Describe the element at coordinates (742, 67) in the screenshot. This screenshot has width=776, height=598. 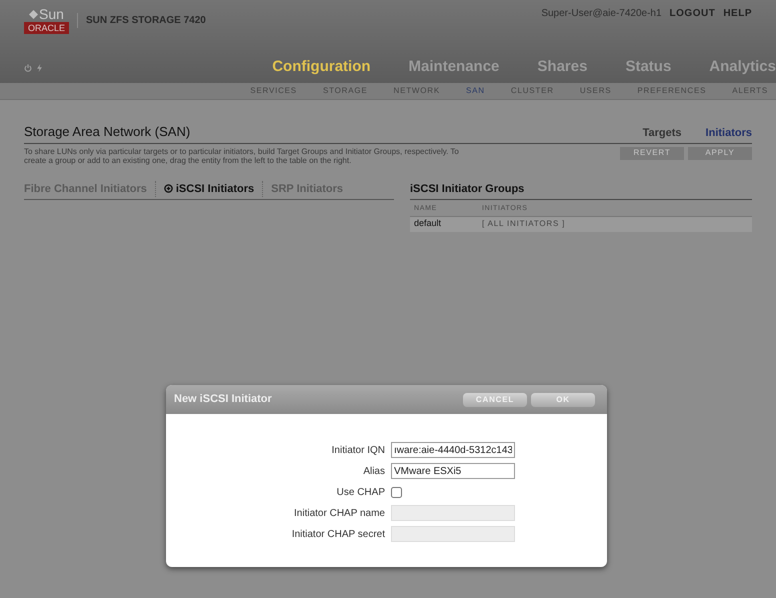
I see `main-tab: Analytics` at that location.